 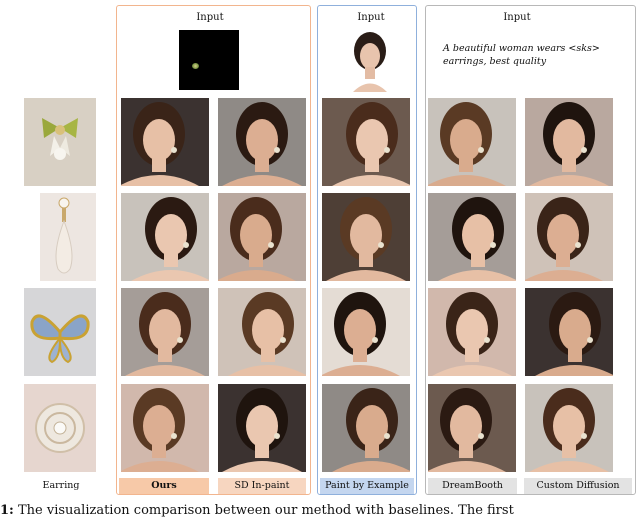 What do you see at coordinates (165, 142) in the screenshot?
I see `result-image-ours-row1` at bounding box center [165, 142].